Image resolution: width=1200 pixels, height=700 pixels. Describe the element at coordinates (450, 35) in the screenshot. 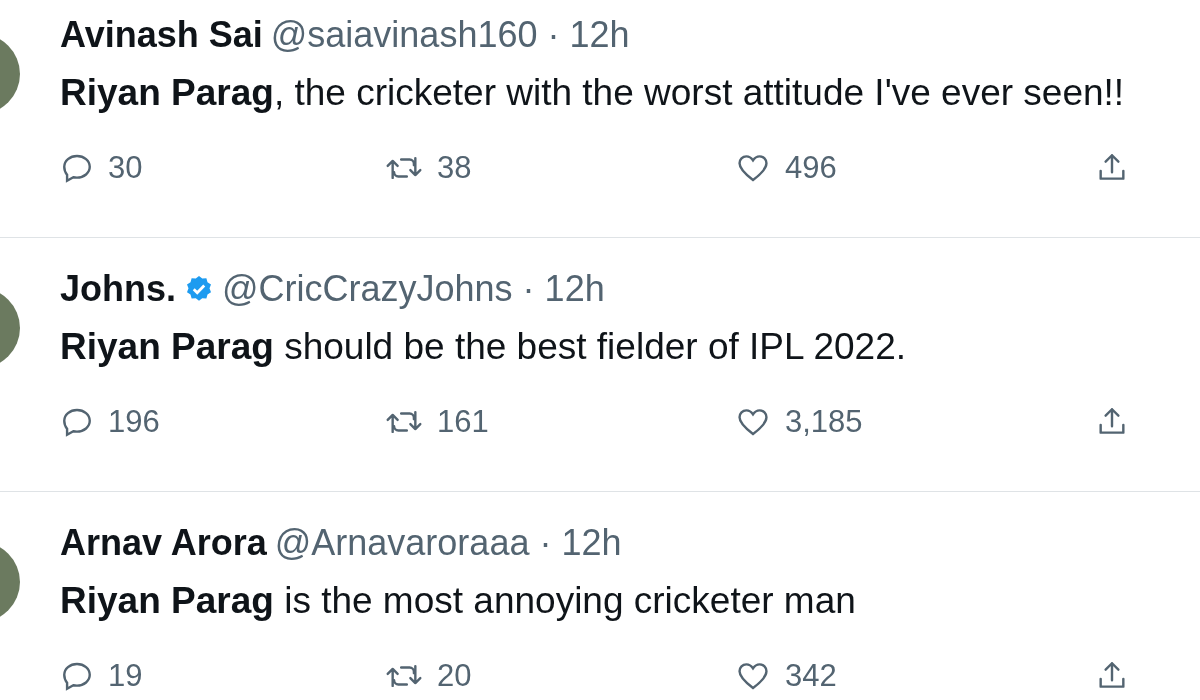

I see `handle-time: @saiavinash160 · 12h` at that location.